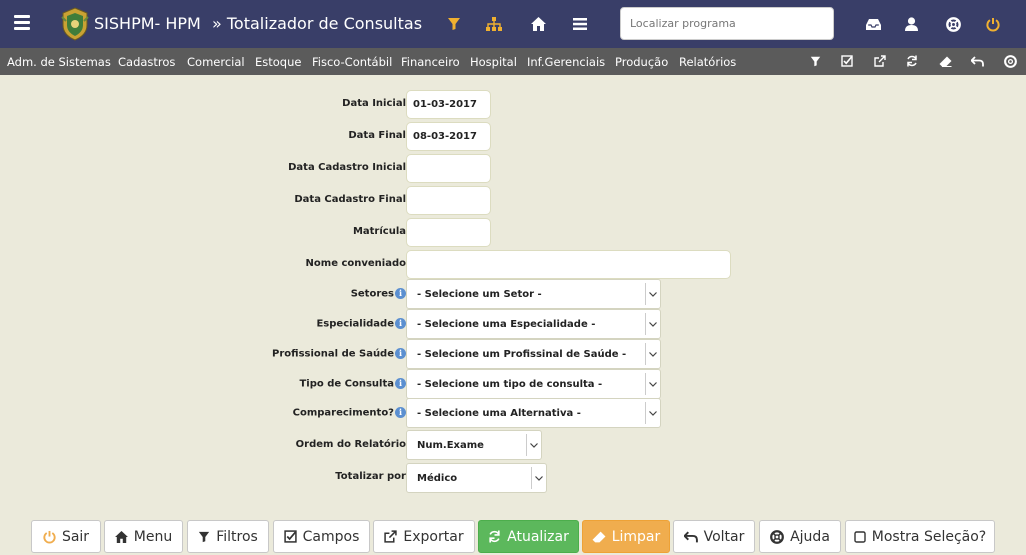  I want to click on exportar-button: Exportar, so click(424, 536).